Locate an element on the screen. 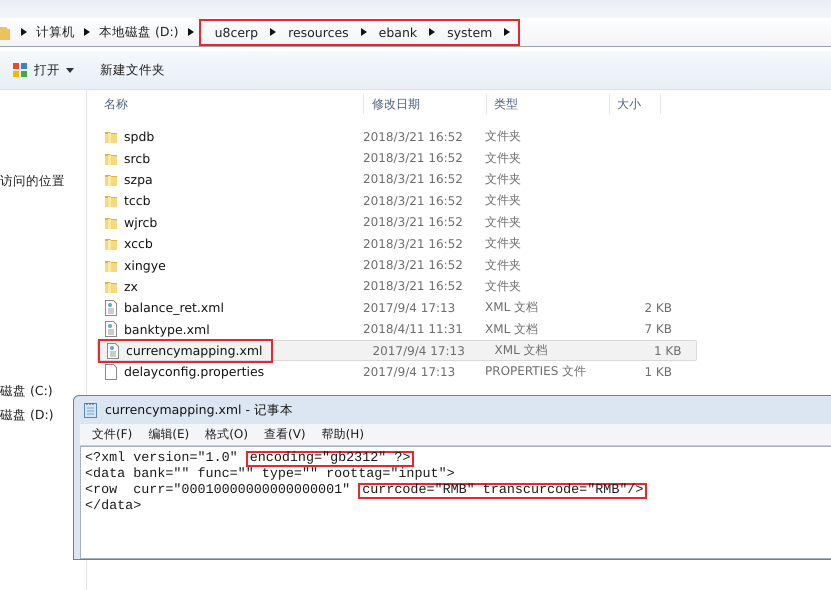 The width and height of the screenshot is (831, 590). column-header: 修改日期 is located at coordinates (425, 104).